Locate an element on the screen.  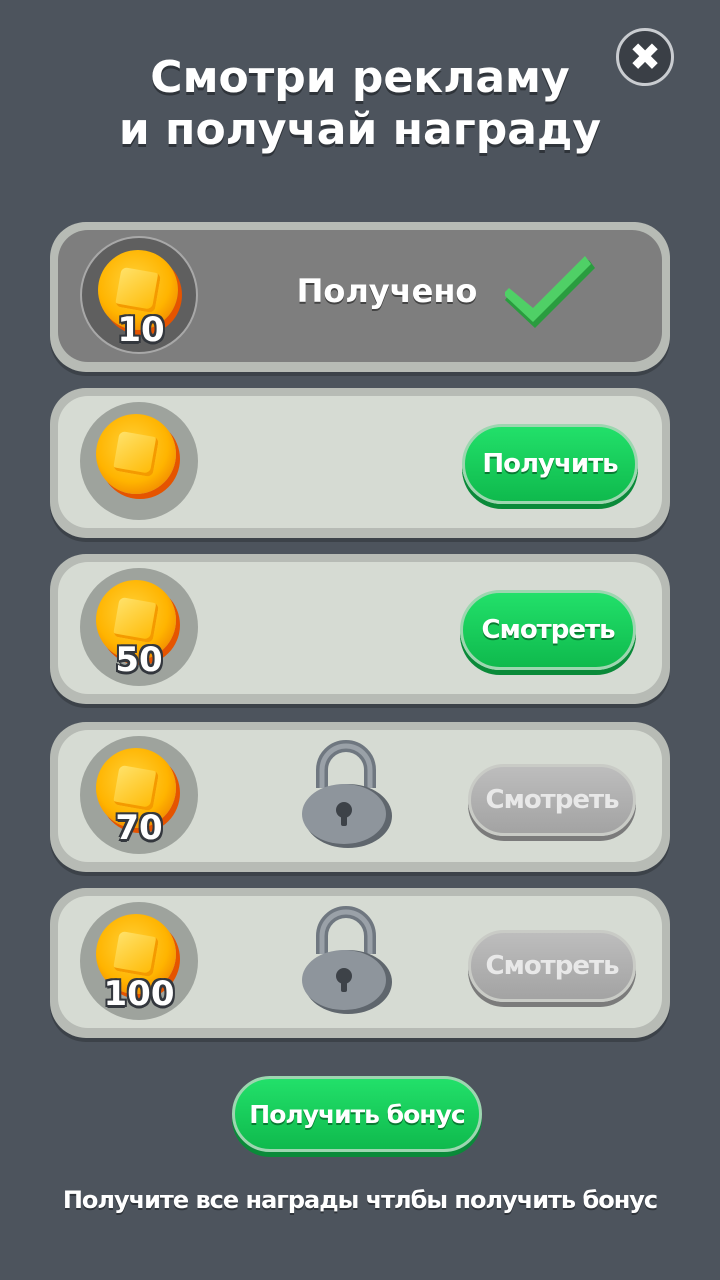
get-bonus-button: Получить бонус is located at coordinates (357, 1114).